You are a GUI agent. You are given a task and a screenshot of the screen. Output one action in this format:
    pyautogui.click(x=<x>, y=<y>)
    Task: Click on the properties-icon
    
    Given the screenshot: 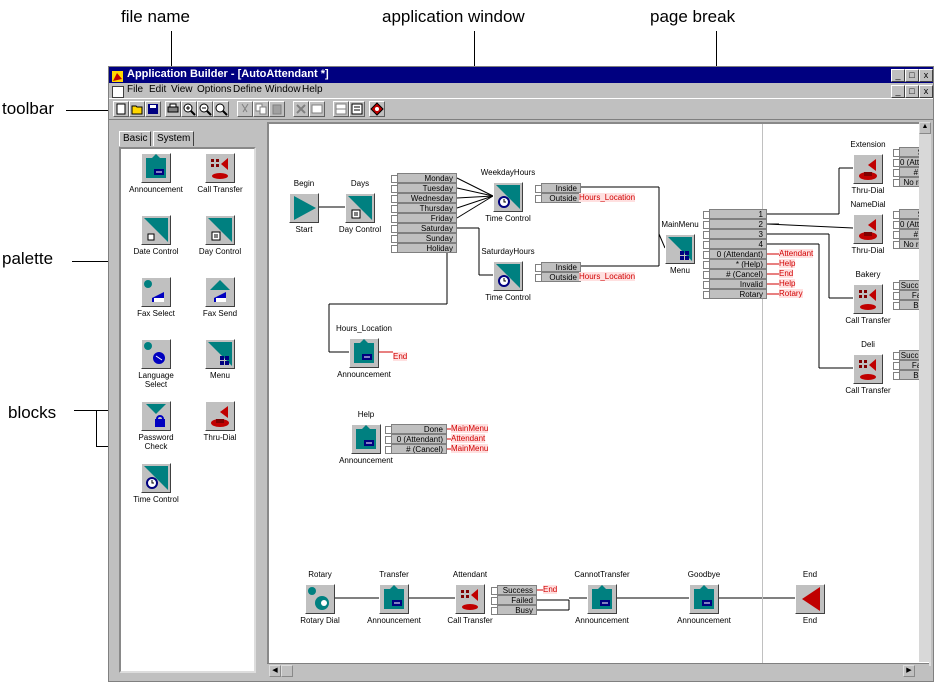 What is the action you would take?
    pyautogui.click(x=317, y=109)
    